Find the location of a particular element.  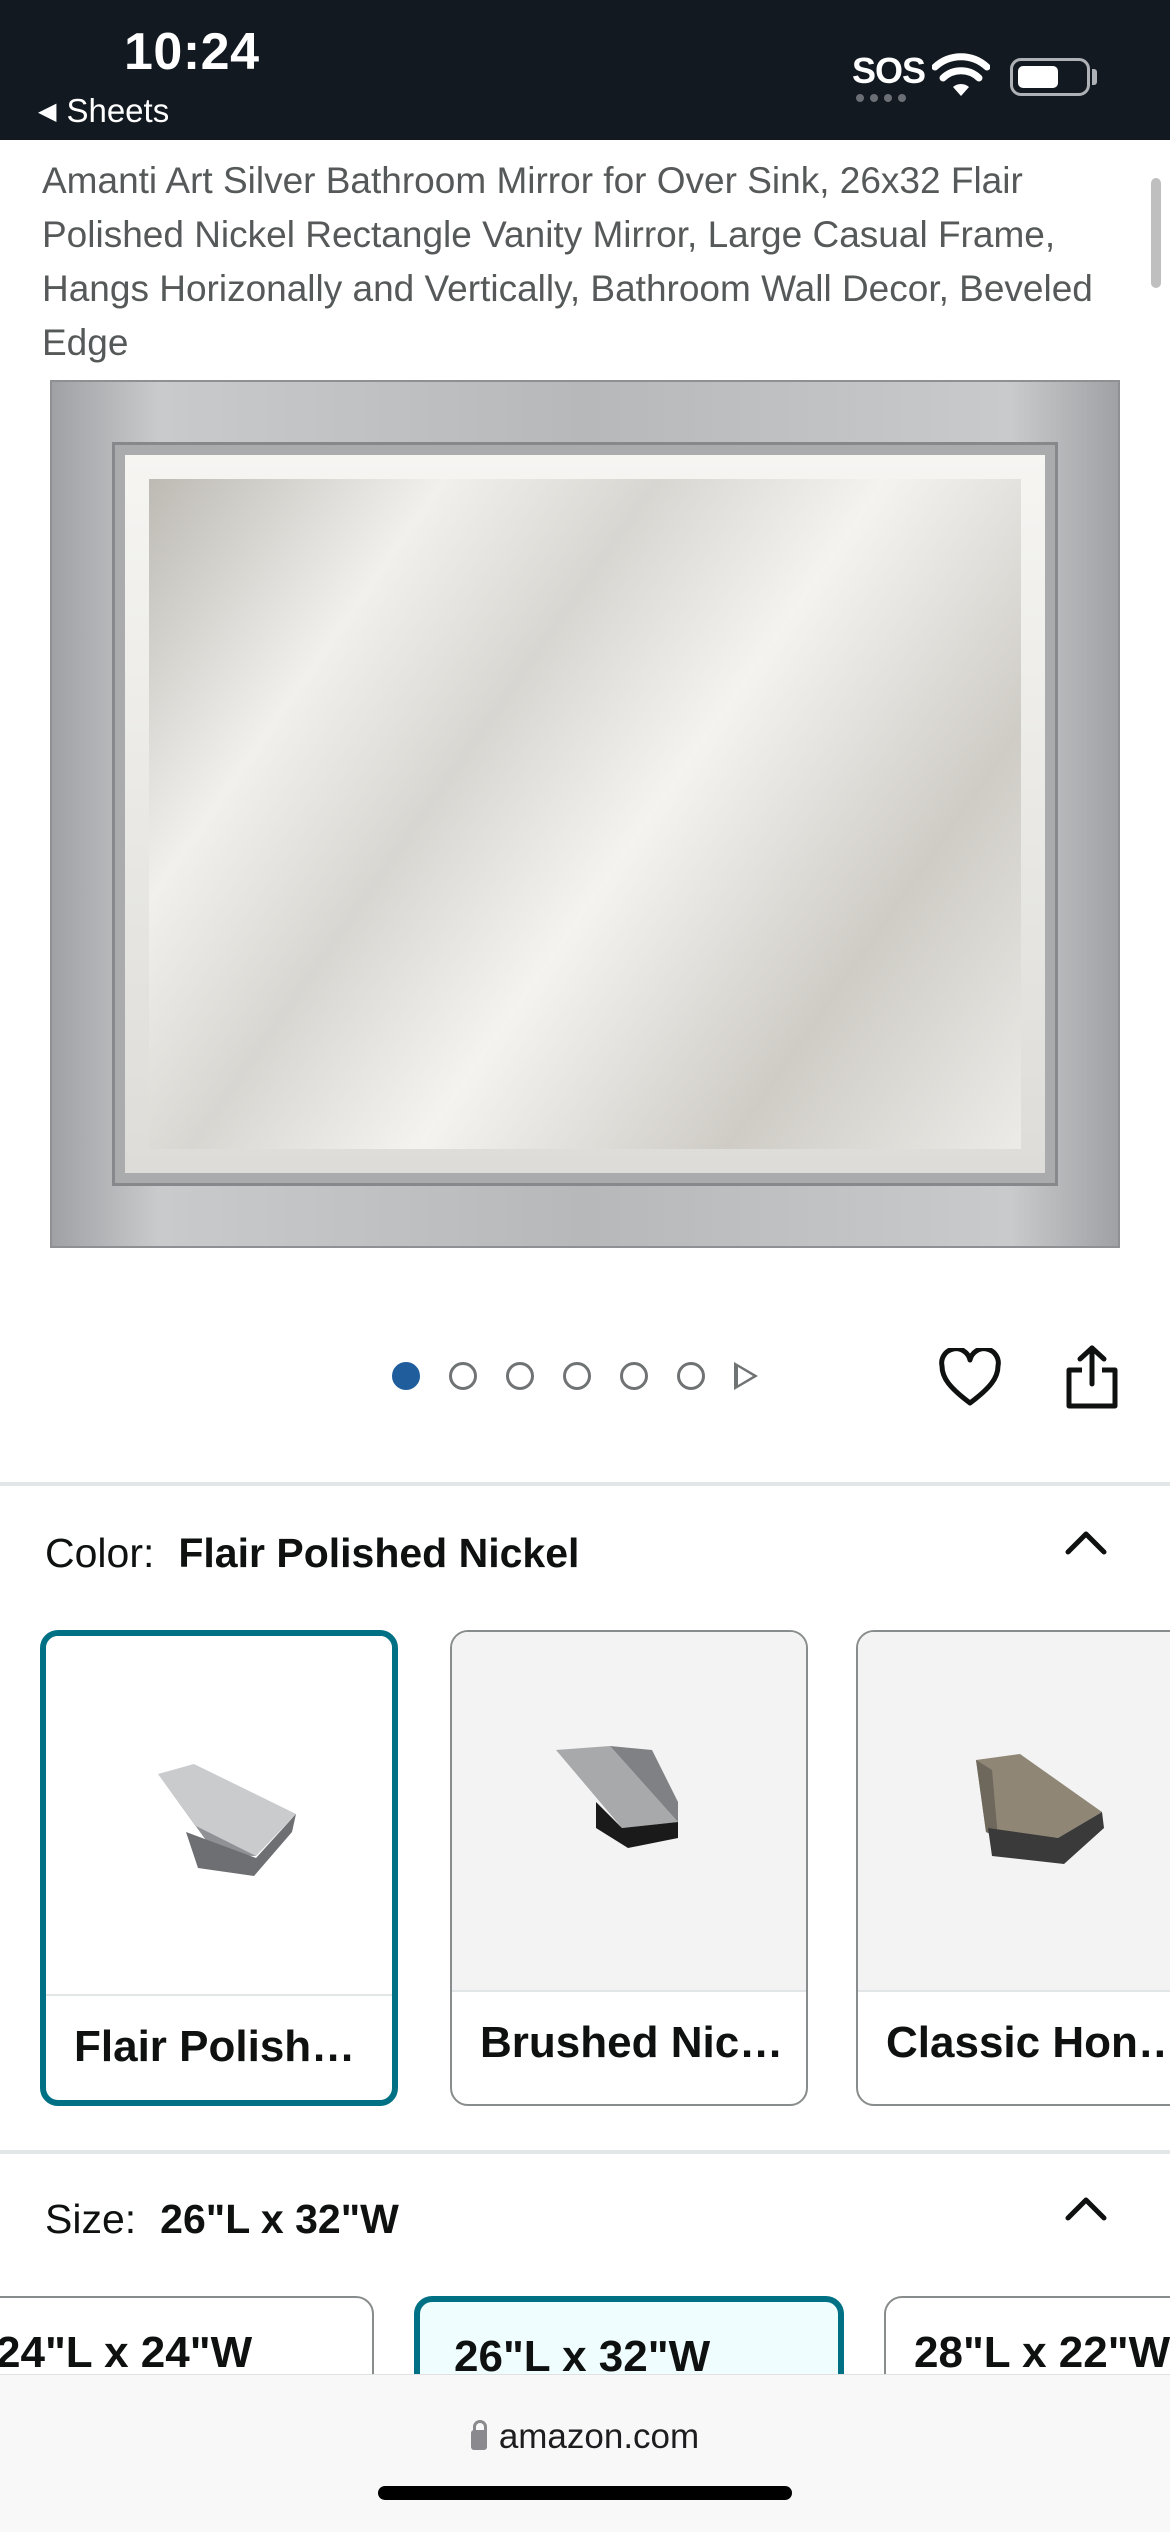

color-label: Color: Flair Polished Nickel is located at coordinates (312, 1553).